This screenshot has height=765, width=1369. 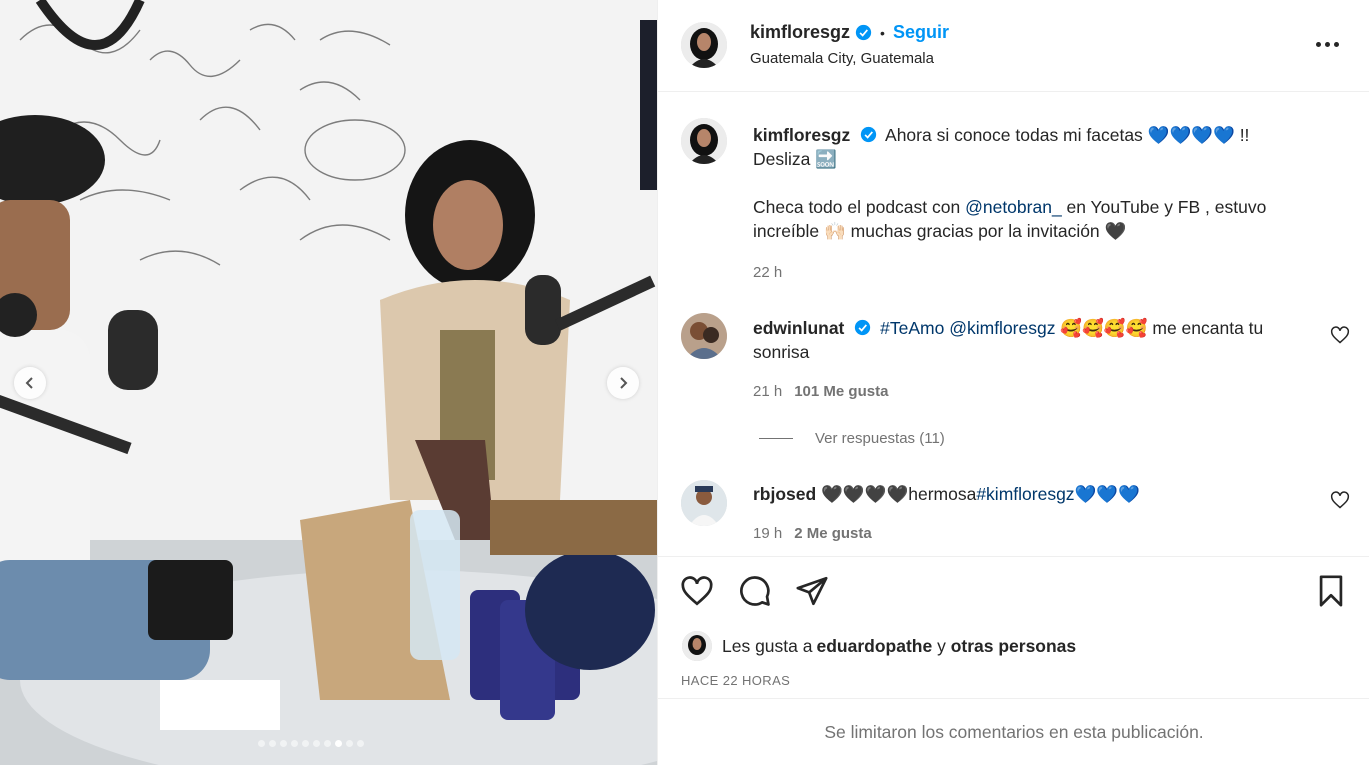 I want to click on comment-meta: 19 h 2 Me gusta, so click(x=812, y=533).